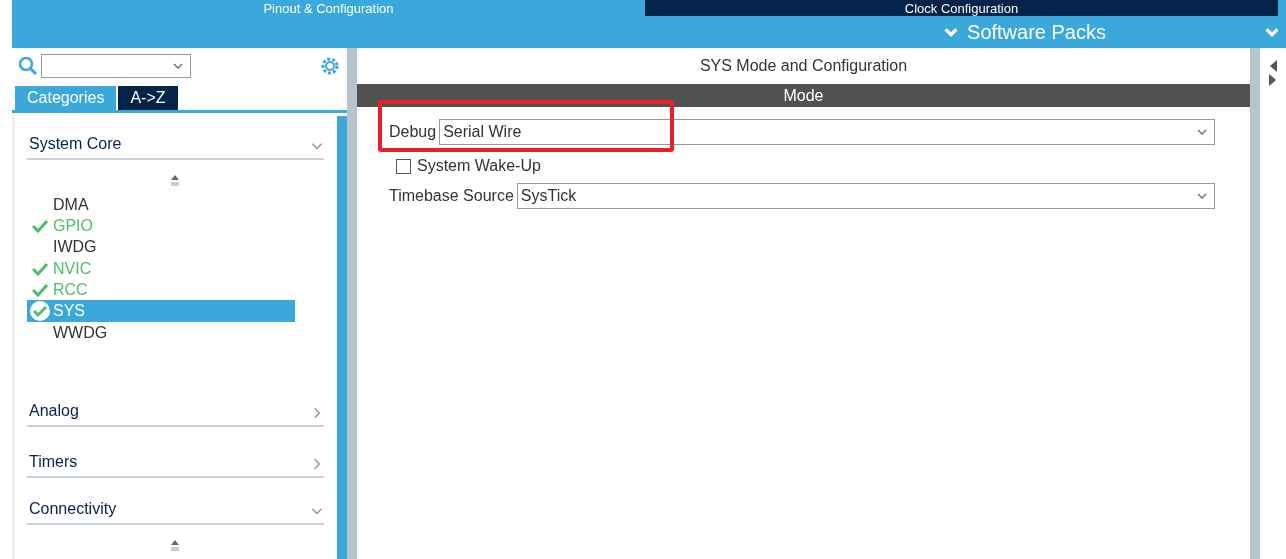  I want to click on check-circle-icon, so click(40, 311).